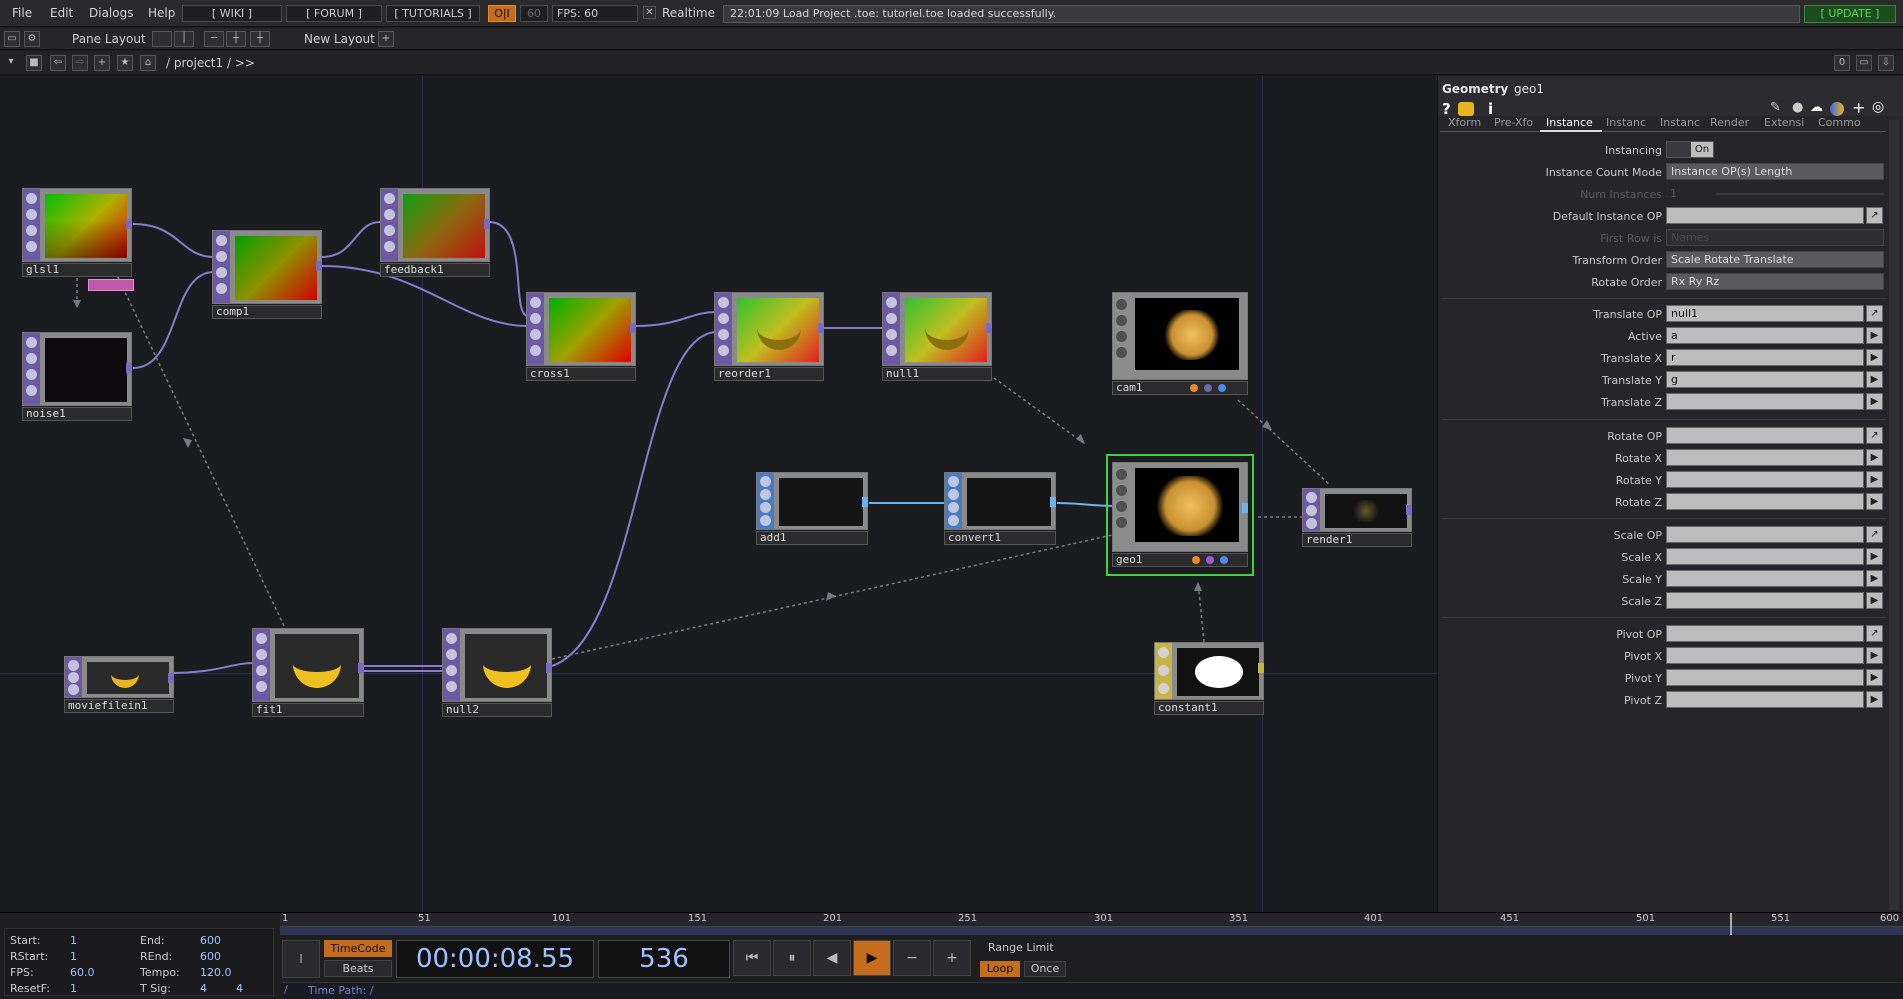 Image resolution: width=1903 pixels, height=999 pixels. I want to click on zero-button: 0, so click(1842, 63).